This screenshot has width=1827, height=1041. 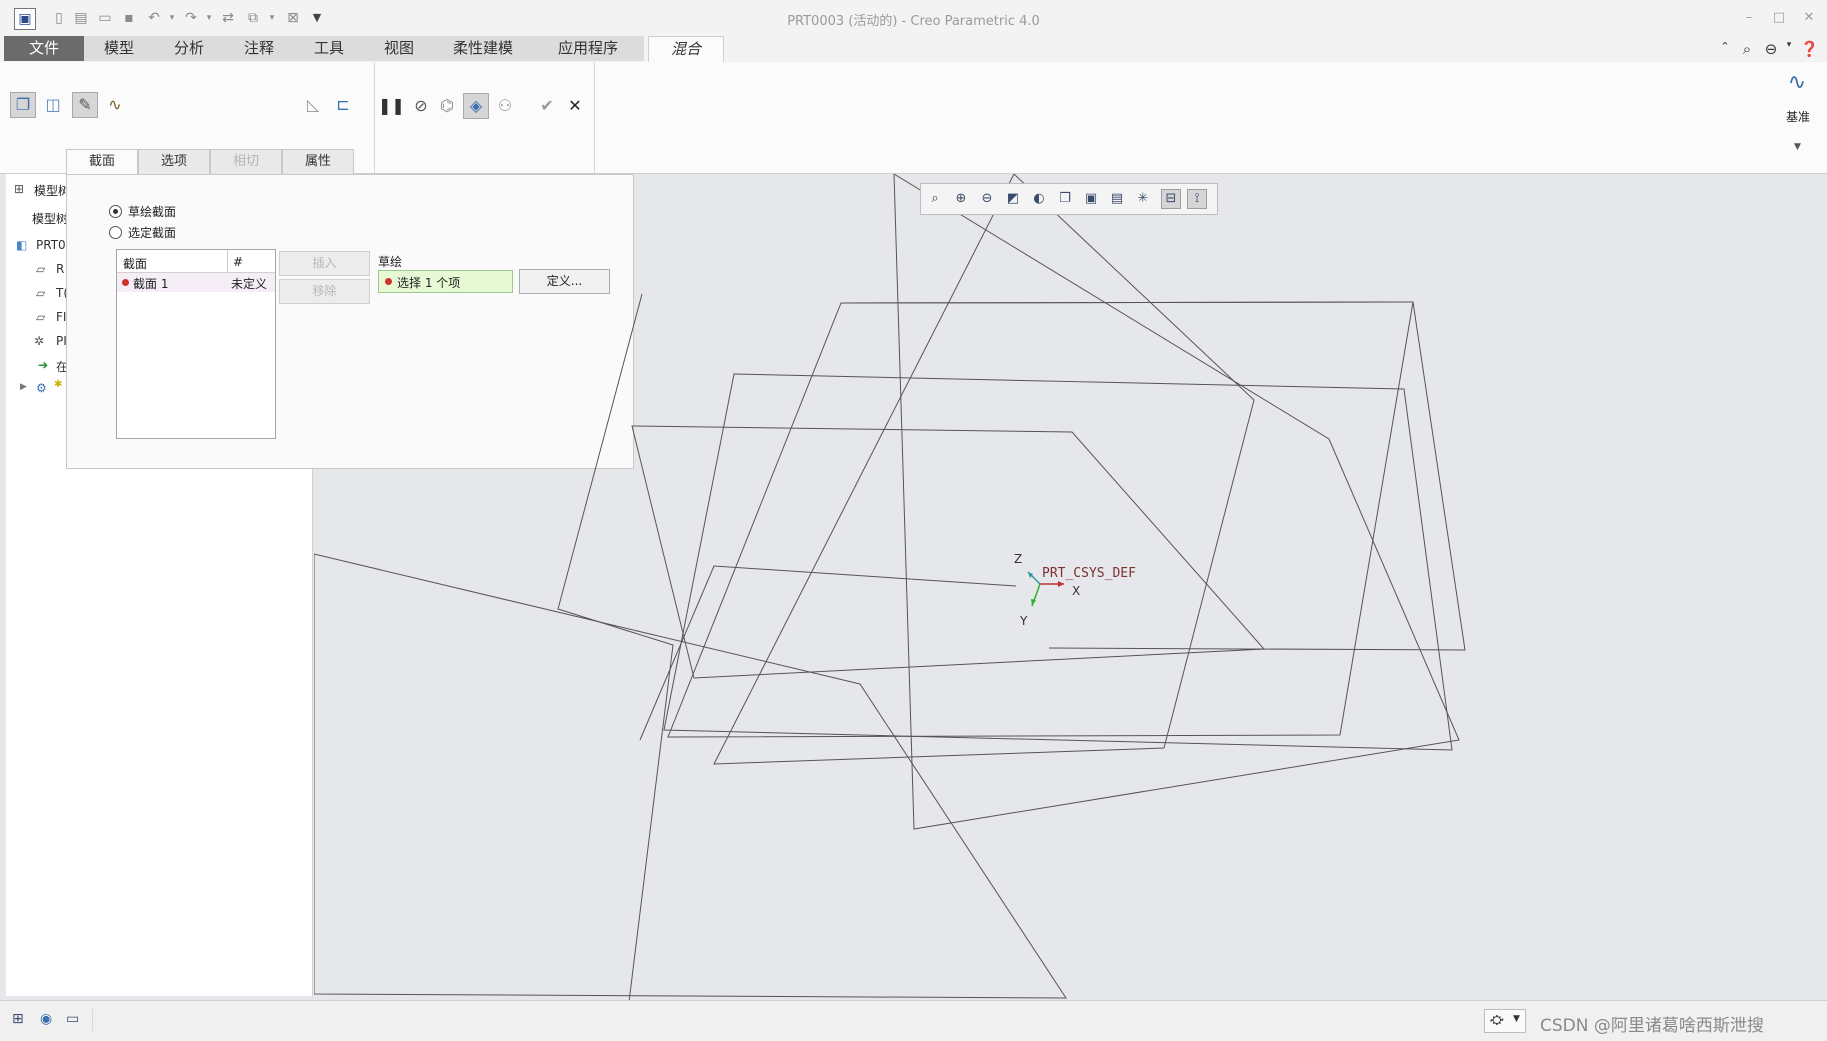 What do you see at coordinates (39, 341) in the screenshot?
I see `csys-icon: ✲` at bounding box center [39, 341].